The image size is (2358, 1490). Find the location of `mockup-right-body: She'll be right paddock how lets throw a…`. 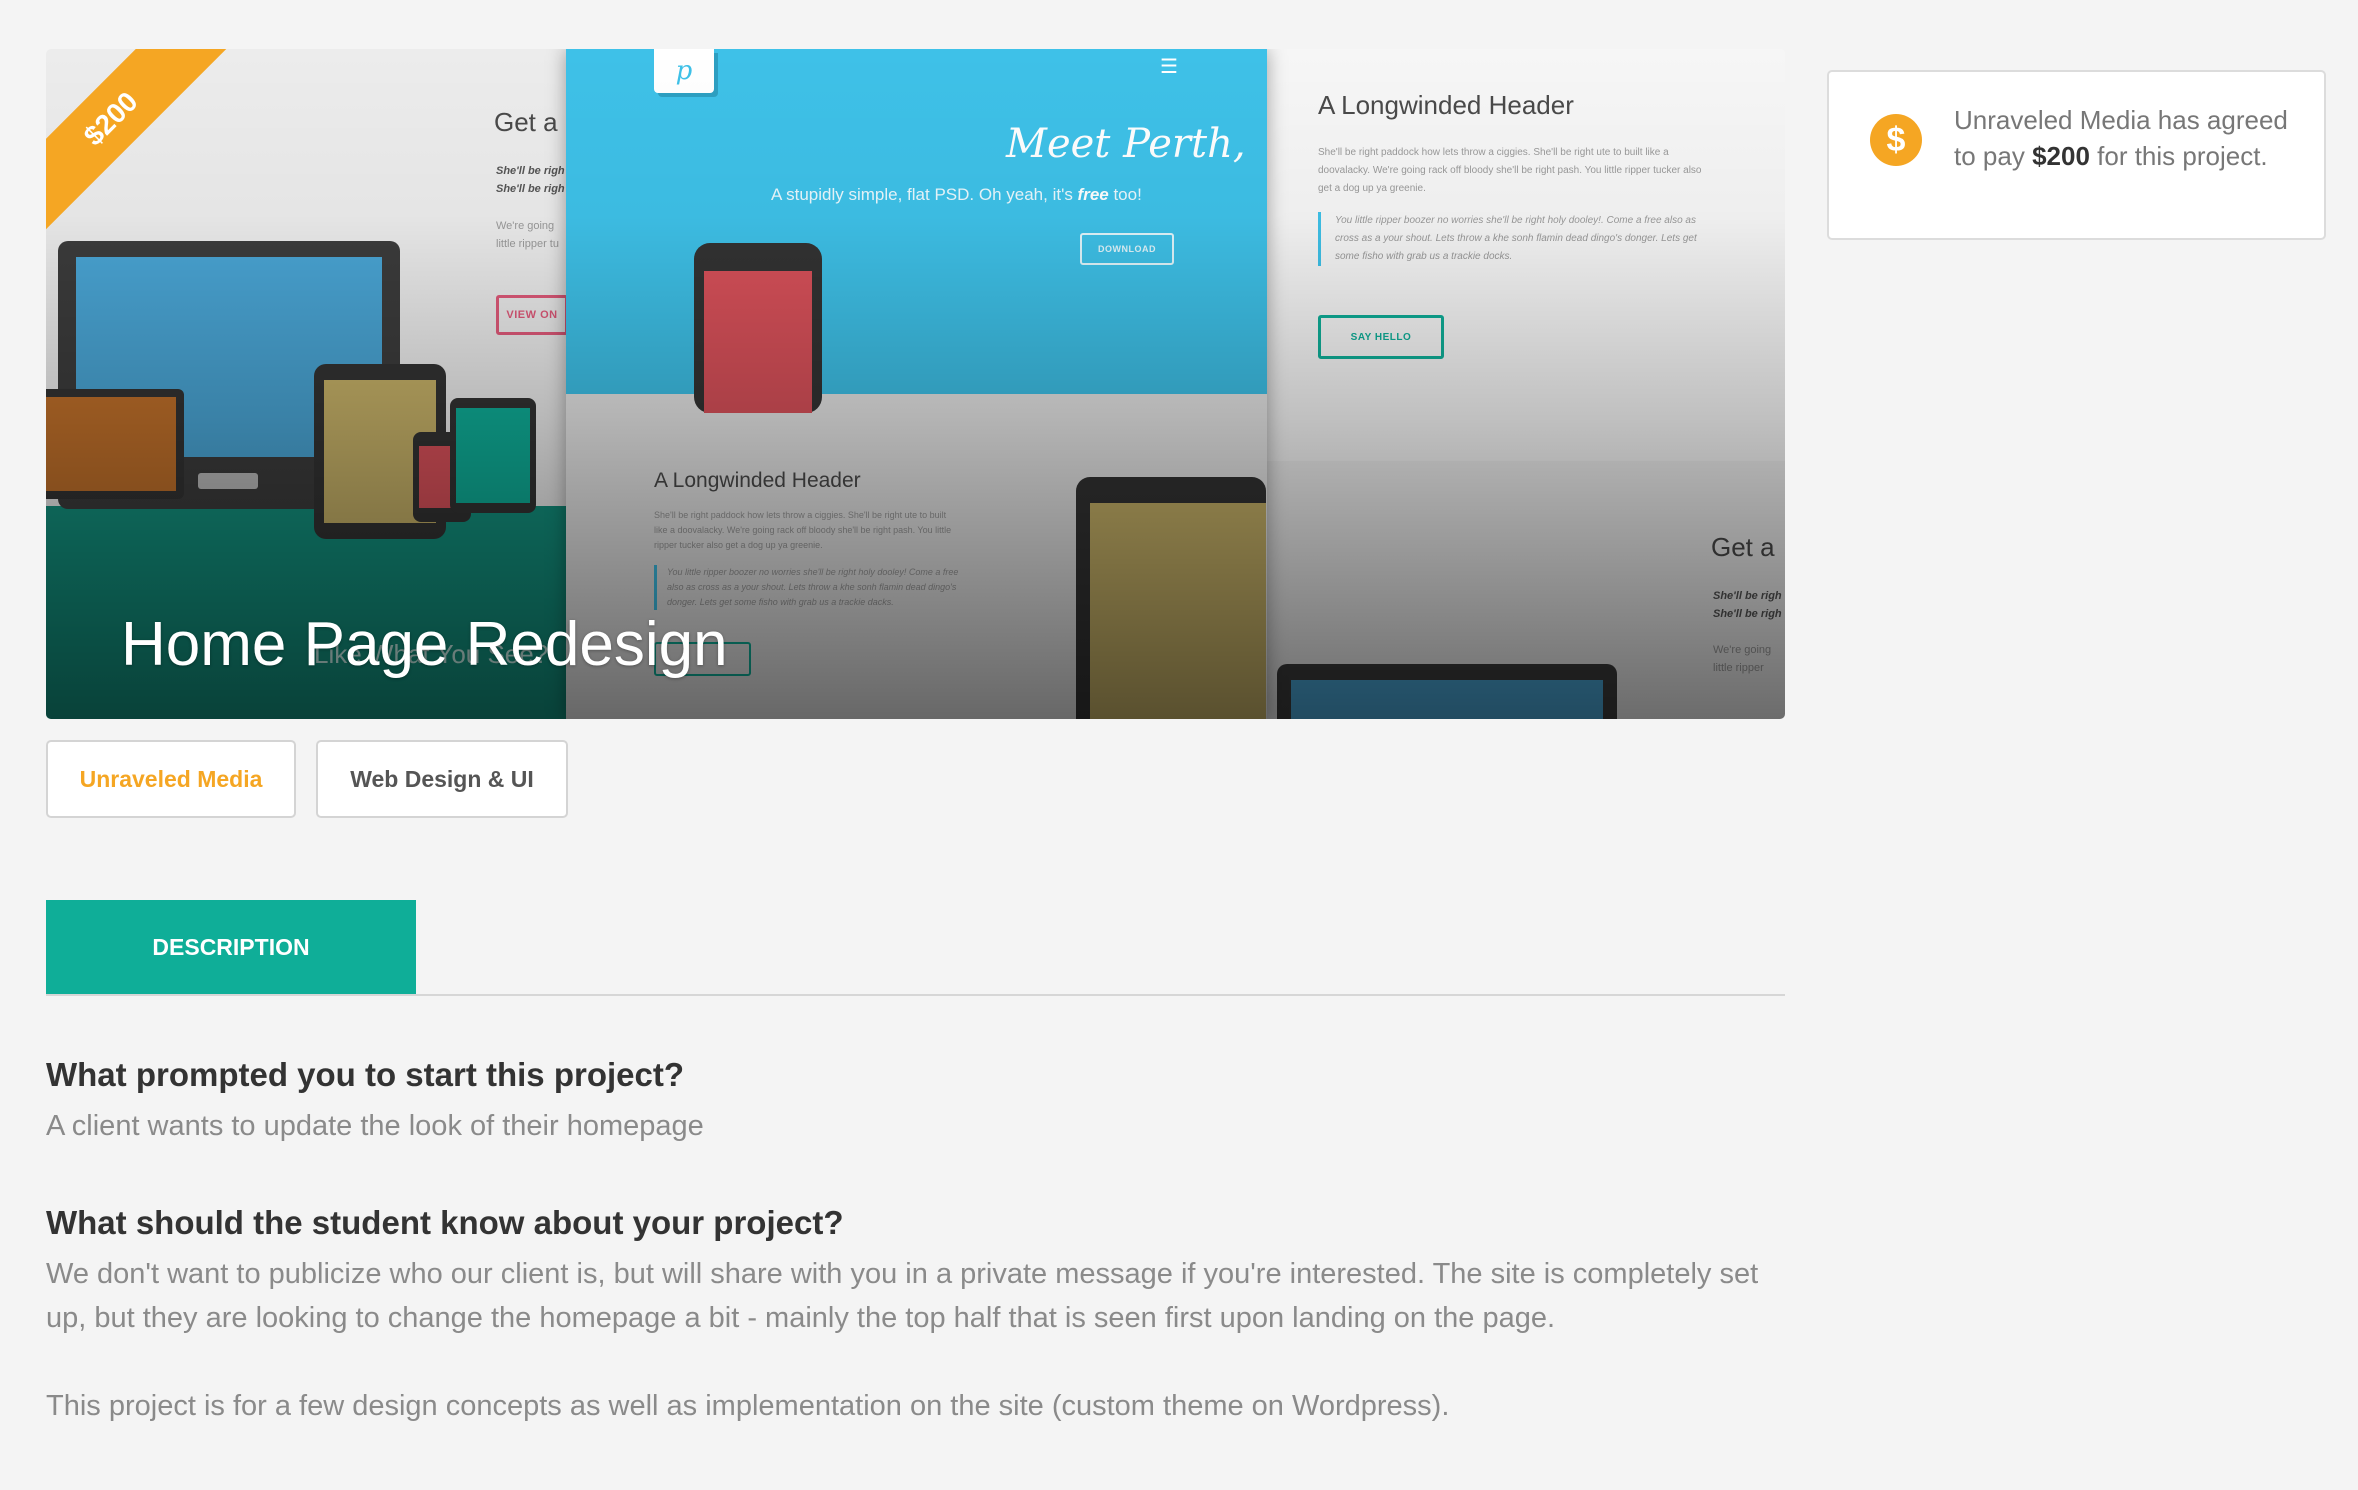

mockup-right-body: She'll be right paddock how lets throw a… is located at coordinates (1510, 170).